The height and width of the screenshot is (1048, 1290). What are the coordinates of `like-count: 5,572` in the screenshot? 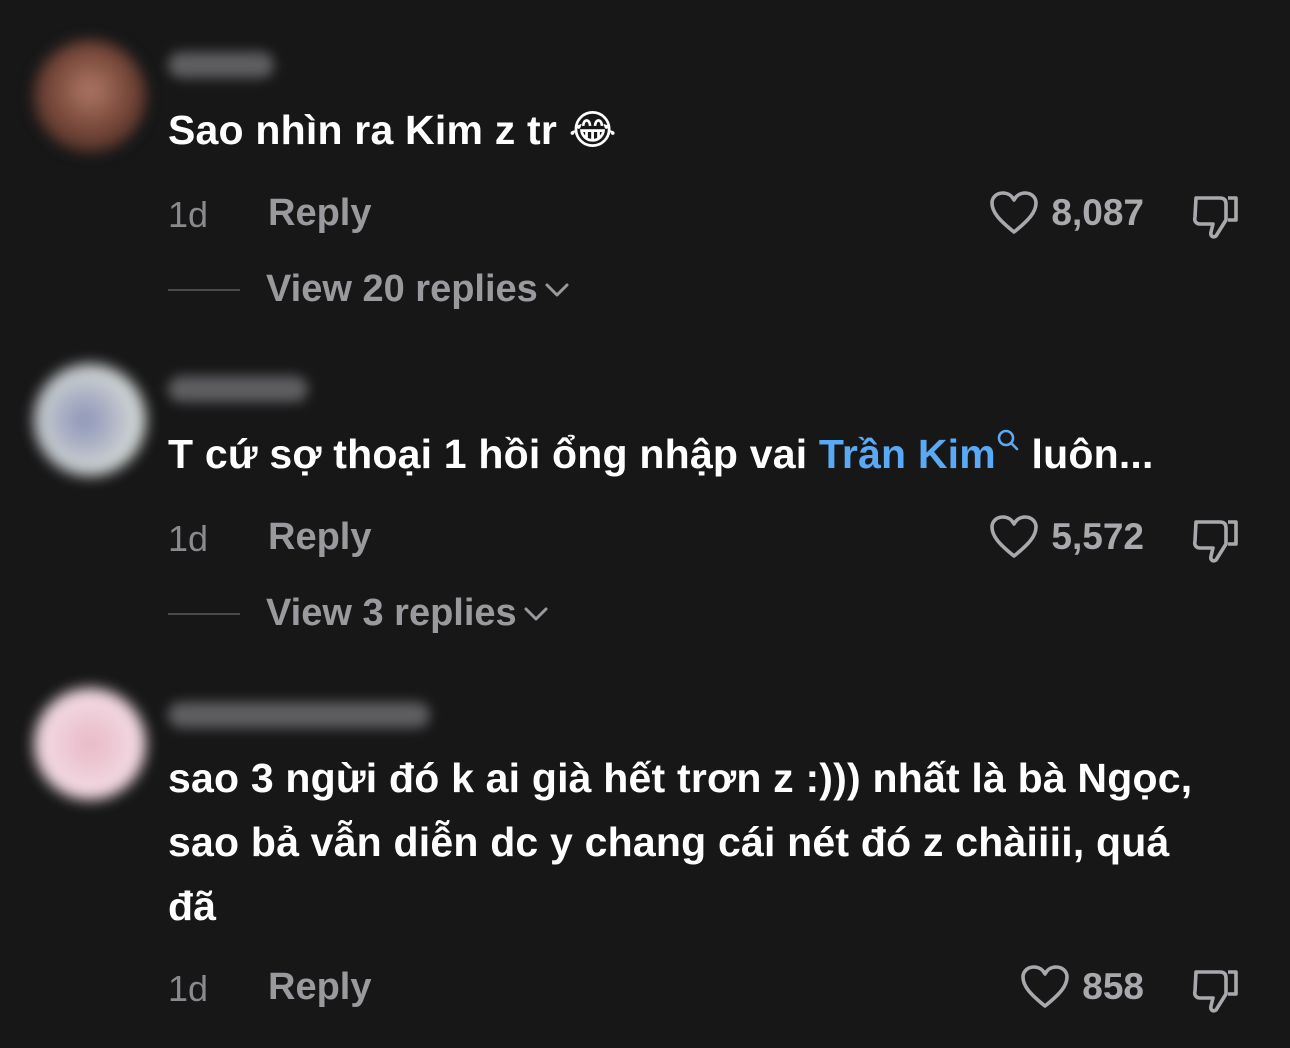 It's located at (1097, 536).